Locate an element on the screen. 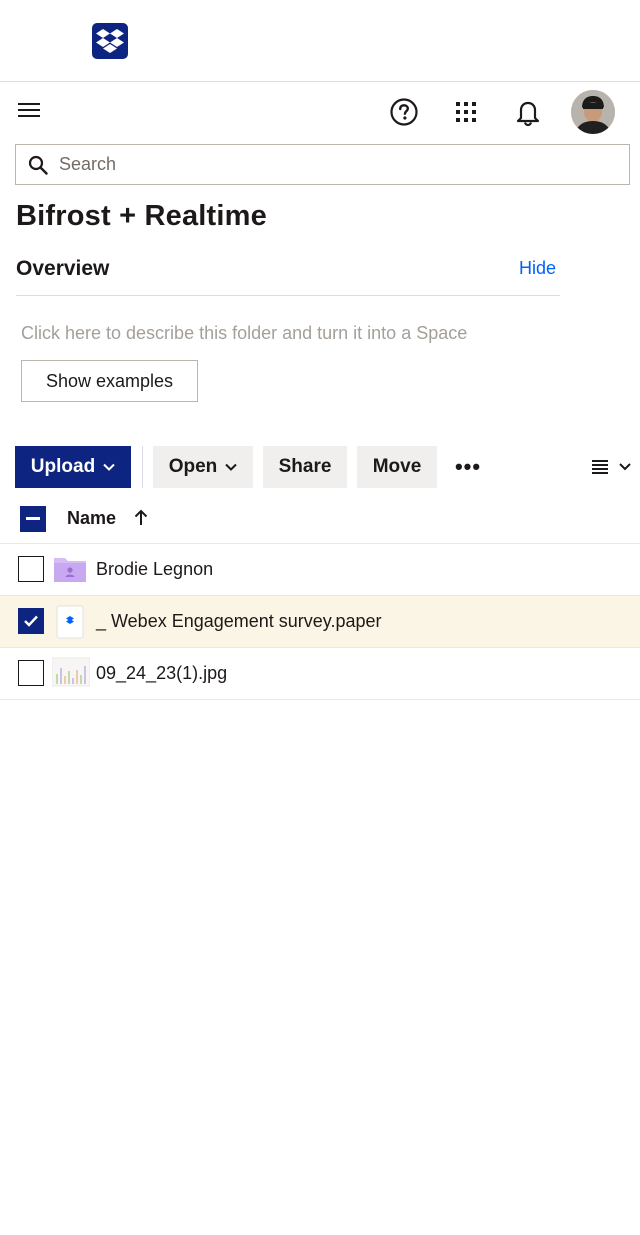 This screenshot has height=1235, width=640. file-list-header: Name is located at coordinates (320, 518).